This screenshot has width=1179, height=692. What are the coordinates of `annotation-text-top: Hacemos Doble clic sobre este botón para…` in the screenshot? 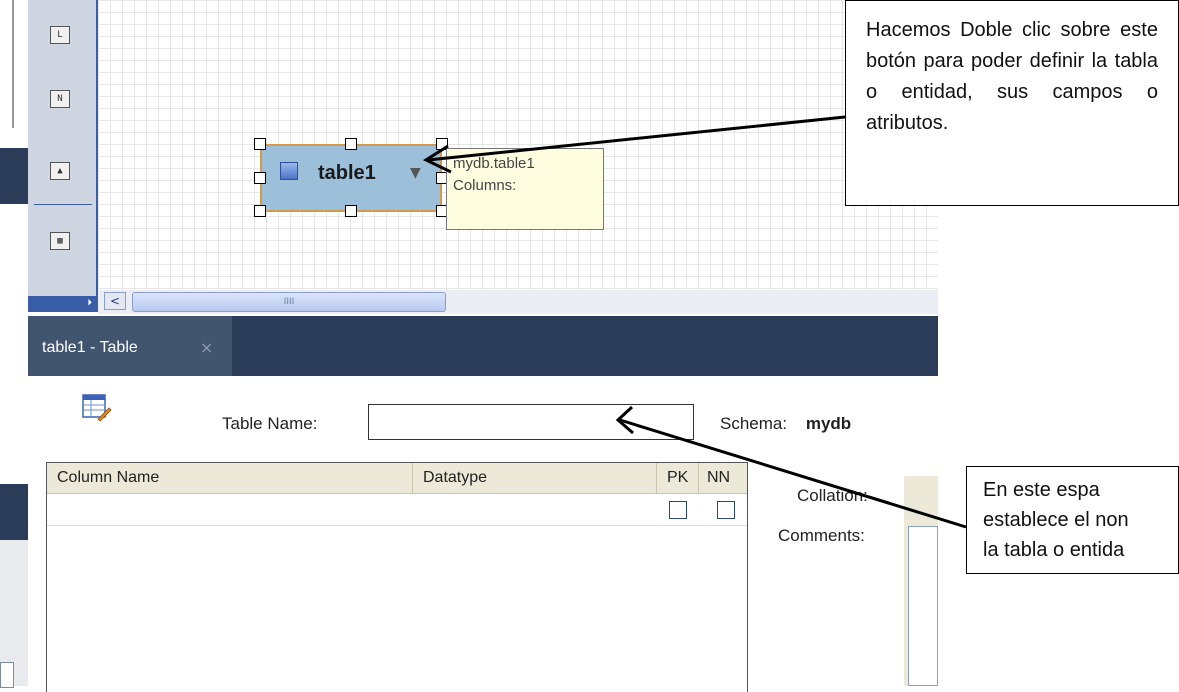 It's located at (1012, 76).